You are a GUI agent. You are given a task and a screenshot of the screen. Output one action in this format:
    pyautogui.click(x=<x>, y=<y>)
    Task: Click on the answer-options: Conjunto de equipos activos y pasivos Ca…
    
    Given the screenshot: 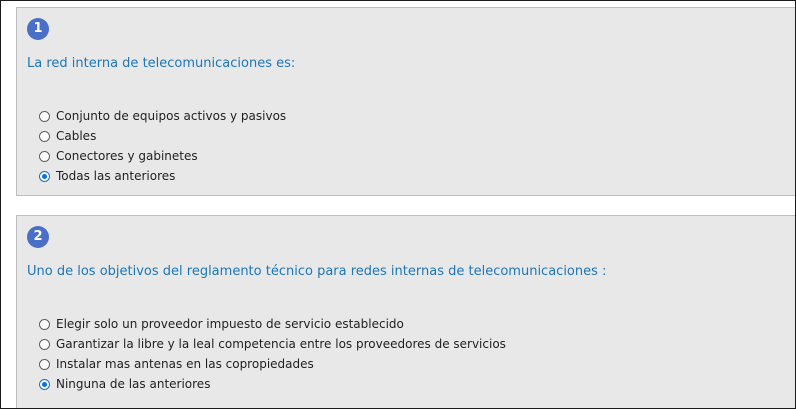 What is the action you would take?
    pyautogui.click(x=162, y=146)
    